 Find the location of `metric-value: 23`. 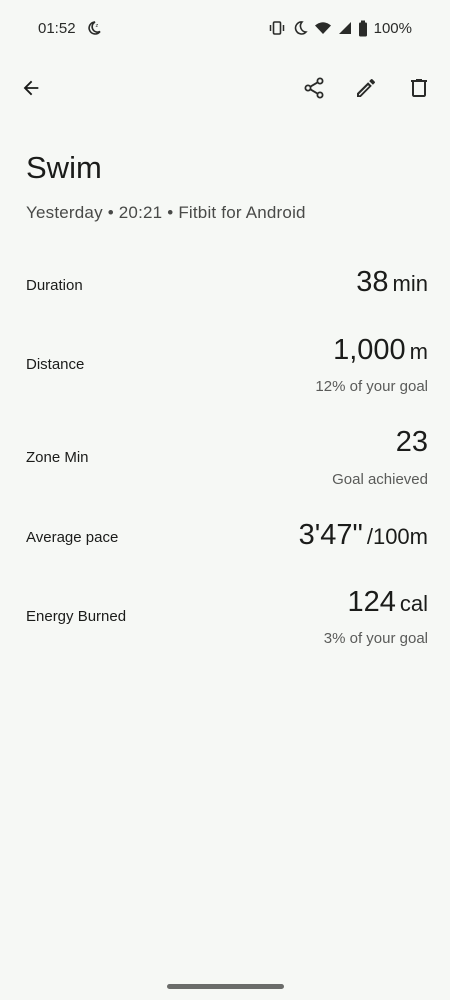

metric-value: 23 is located at coordinates (412, 442).